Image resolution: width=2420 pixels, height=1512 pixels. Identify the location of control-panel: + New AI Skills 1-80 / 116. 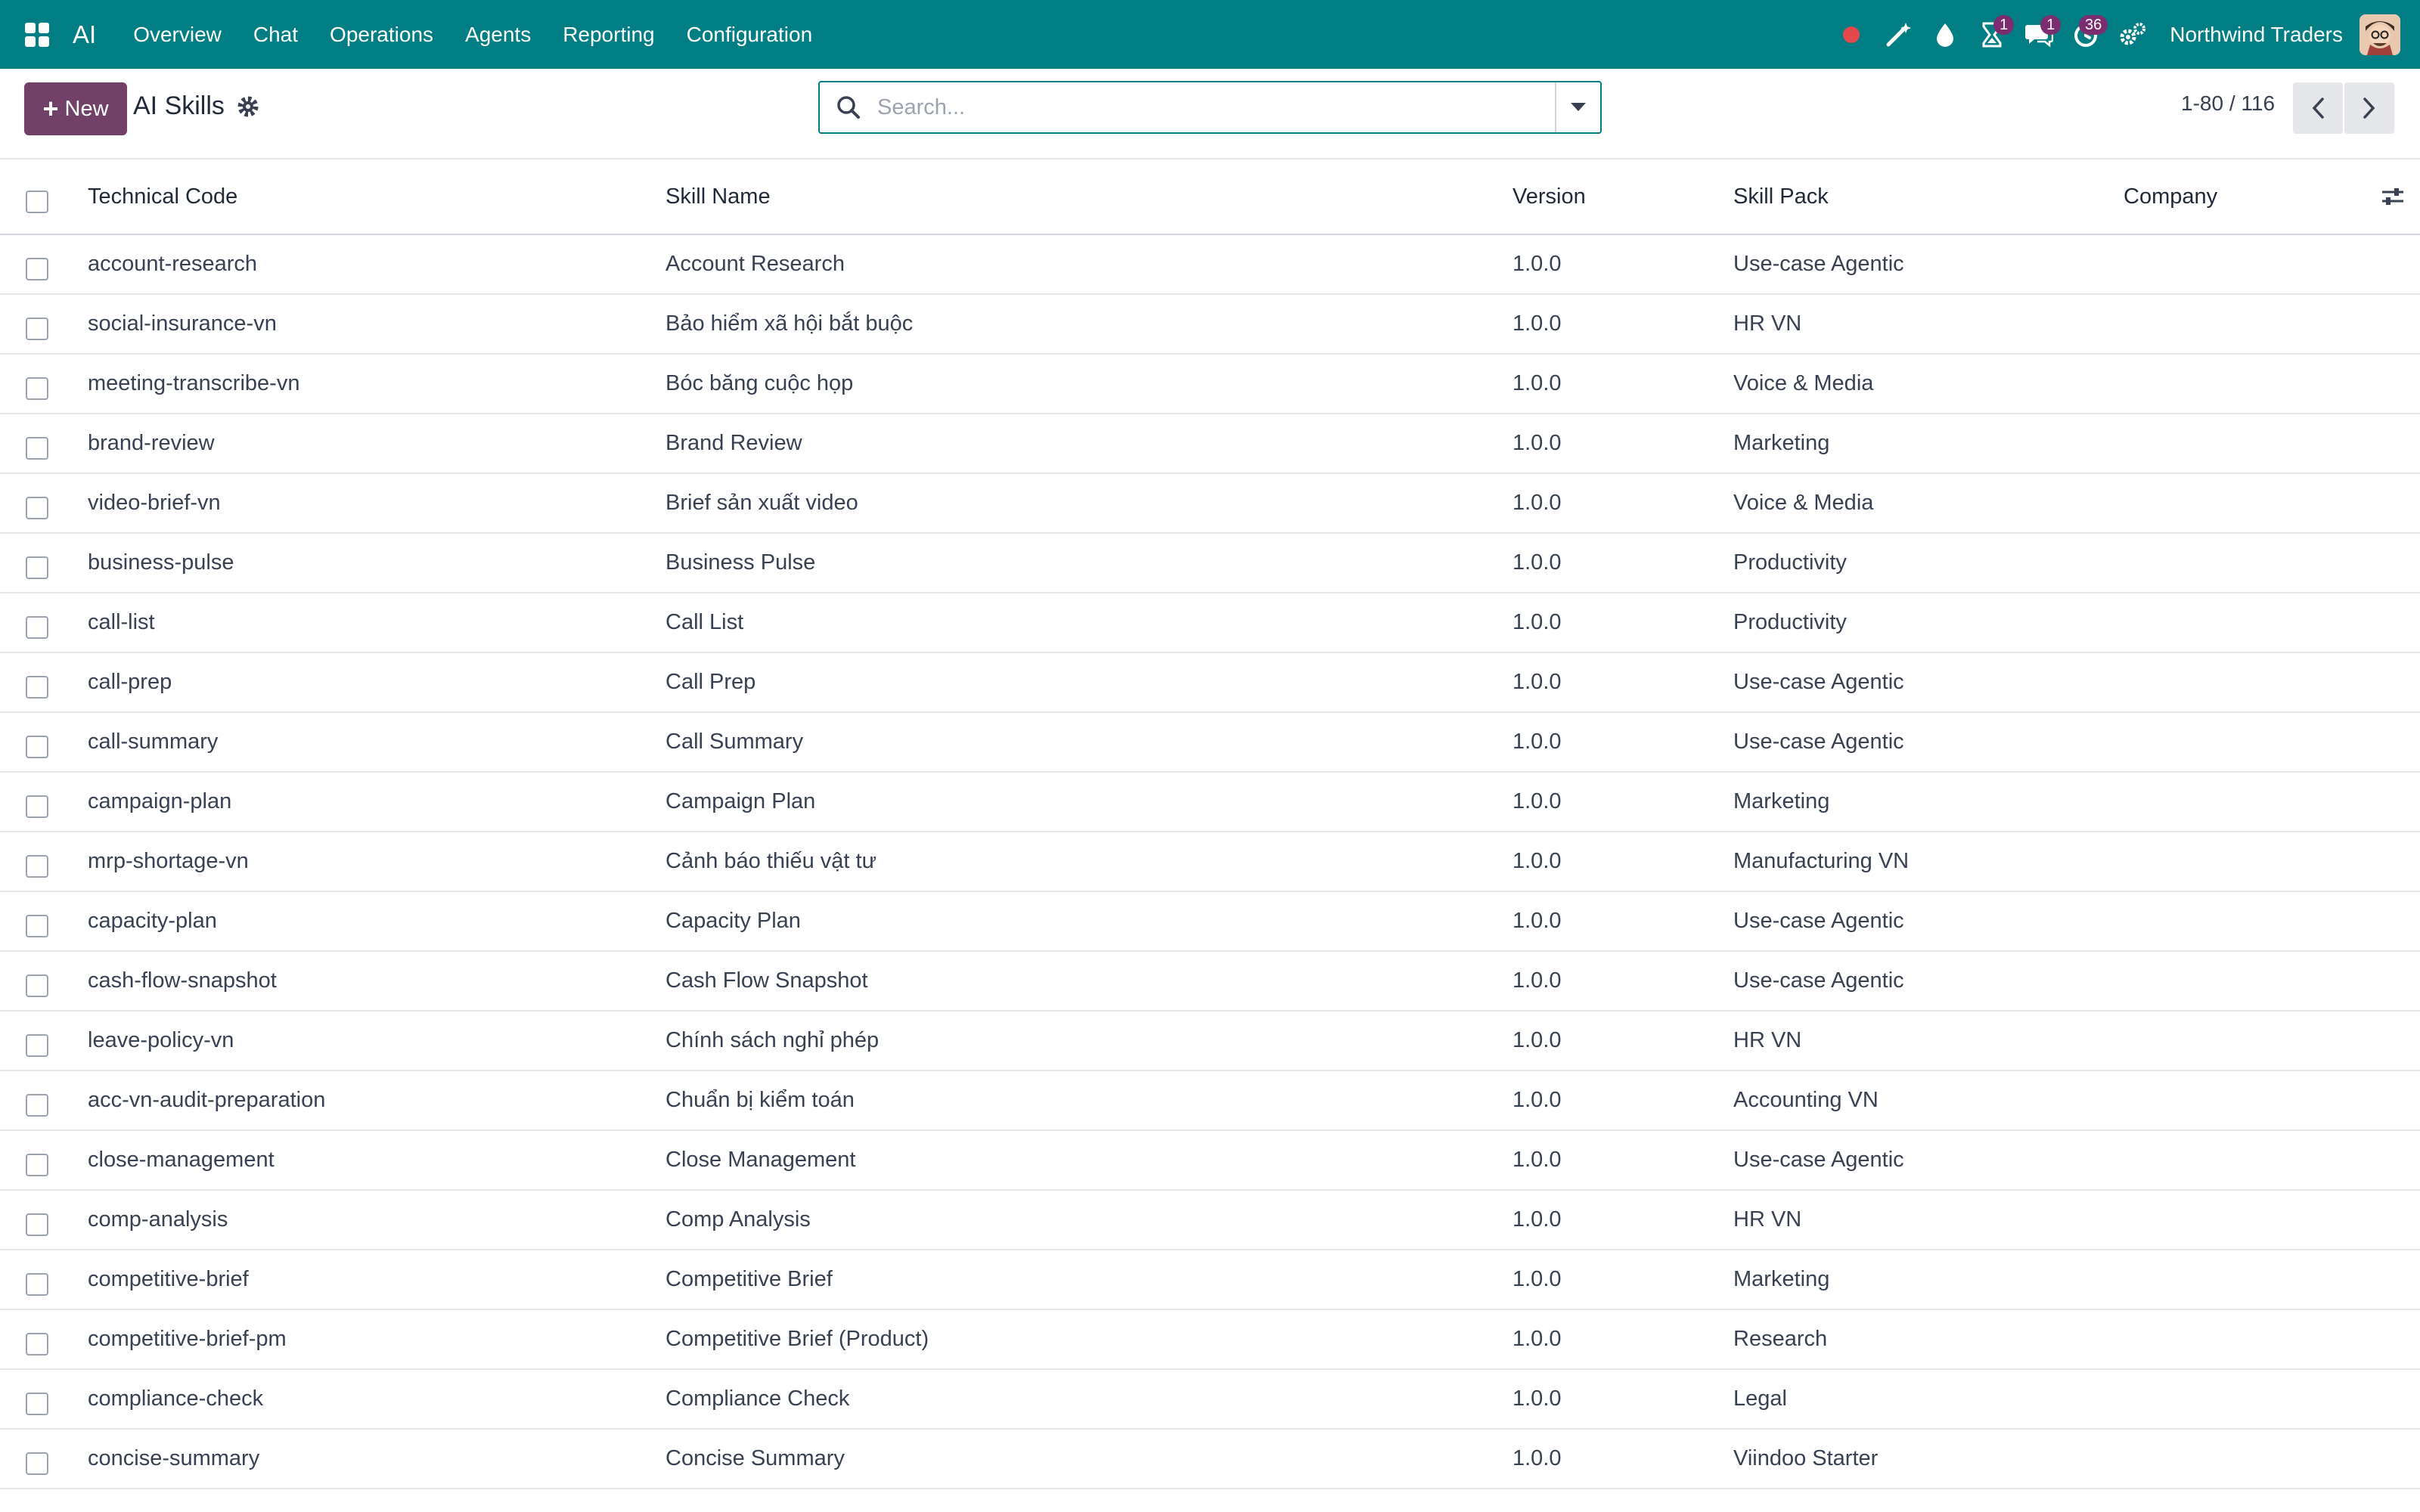
(1210, 114).